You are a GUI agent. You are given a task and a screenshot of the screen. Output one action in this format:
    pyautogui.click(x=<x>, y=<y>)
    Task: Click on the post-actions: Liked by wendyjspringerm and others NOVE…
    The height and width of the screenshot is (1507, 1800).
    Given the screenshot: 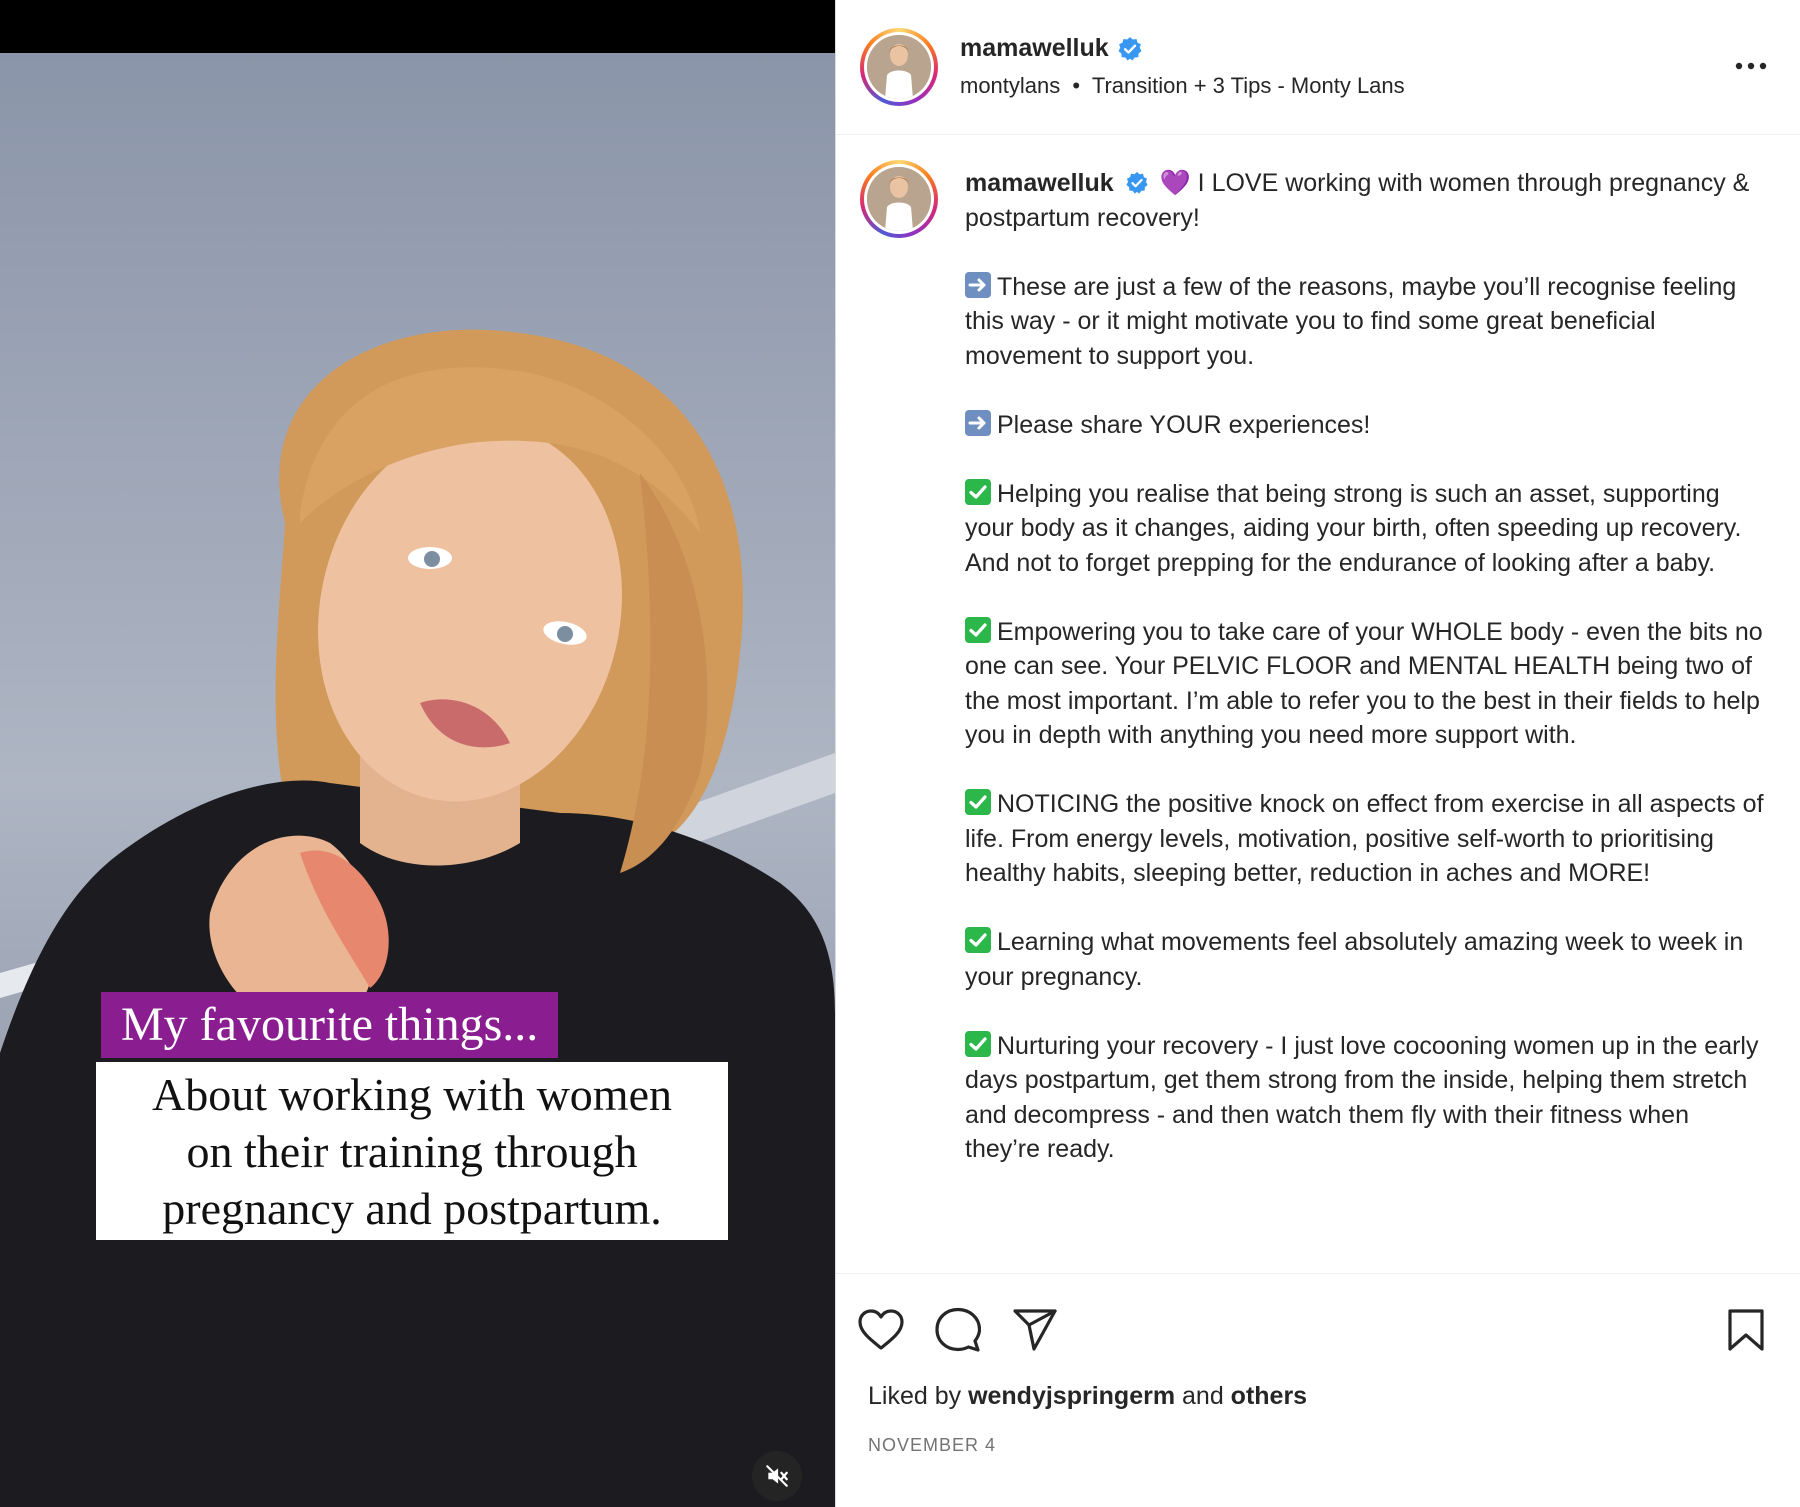 What is the action you would take?
    pyautogui.click(x=1318, y=1390)
    